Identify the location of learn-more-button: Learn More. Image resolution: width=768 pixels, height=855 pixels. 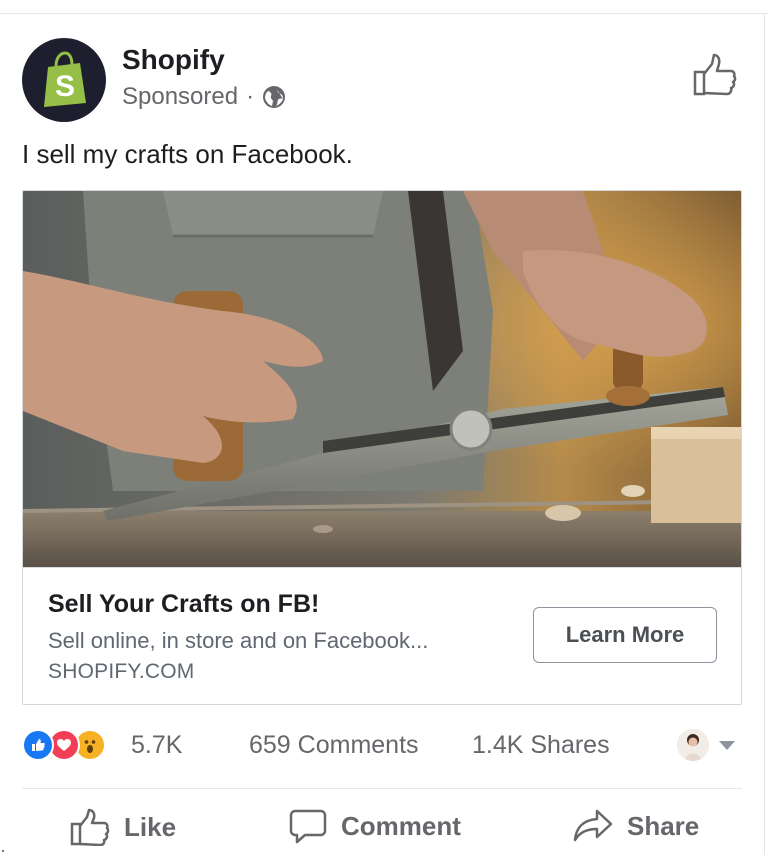
(625, 635).